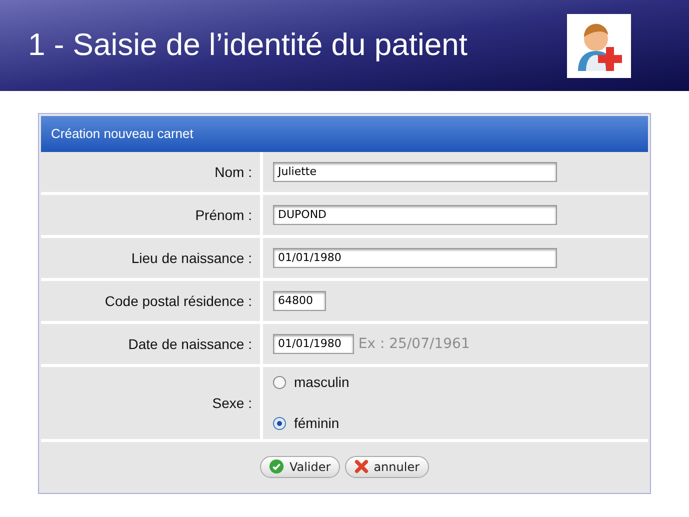 This screenshot has height=517, width=689. Describe the element at coordinates (300, 467) in the screenshot. I see `validate-button: Valider` at that location.